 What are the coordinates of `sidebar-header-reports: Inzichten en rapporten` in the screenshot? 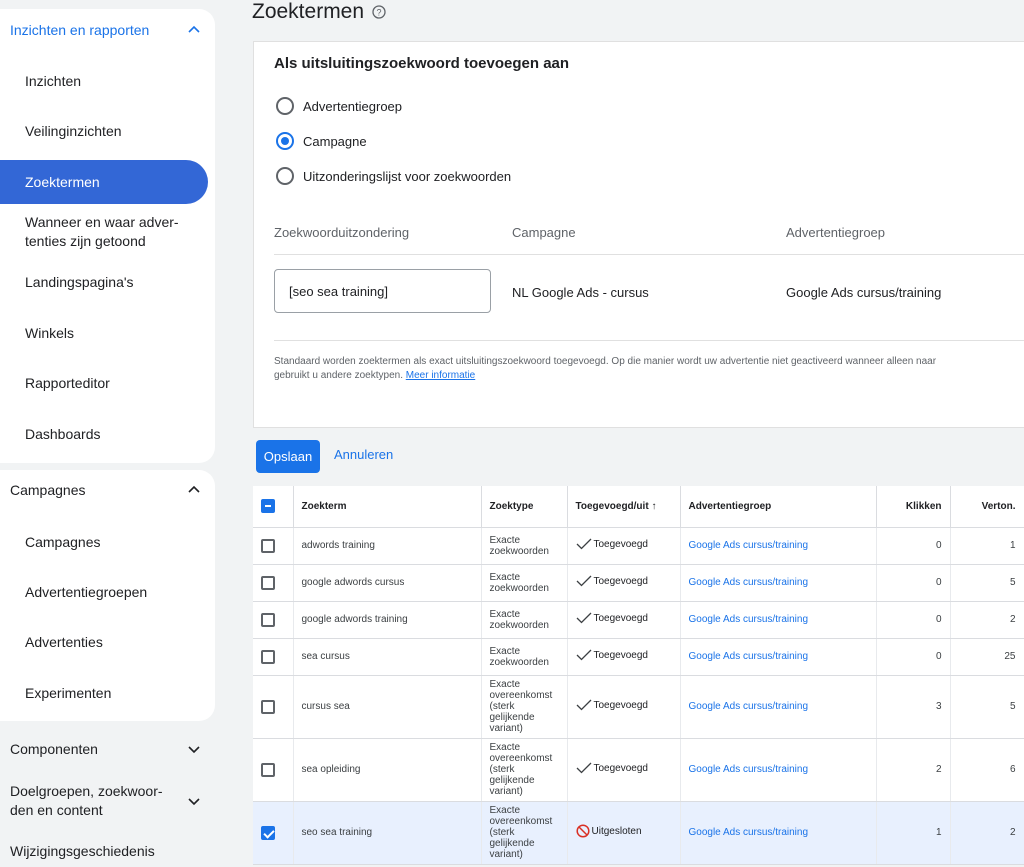 It's located at (105, 30).